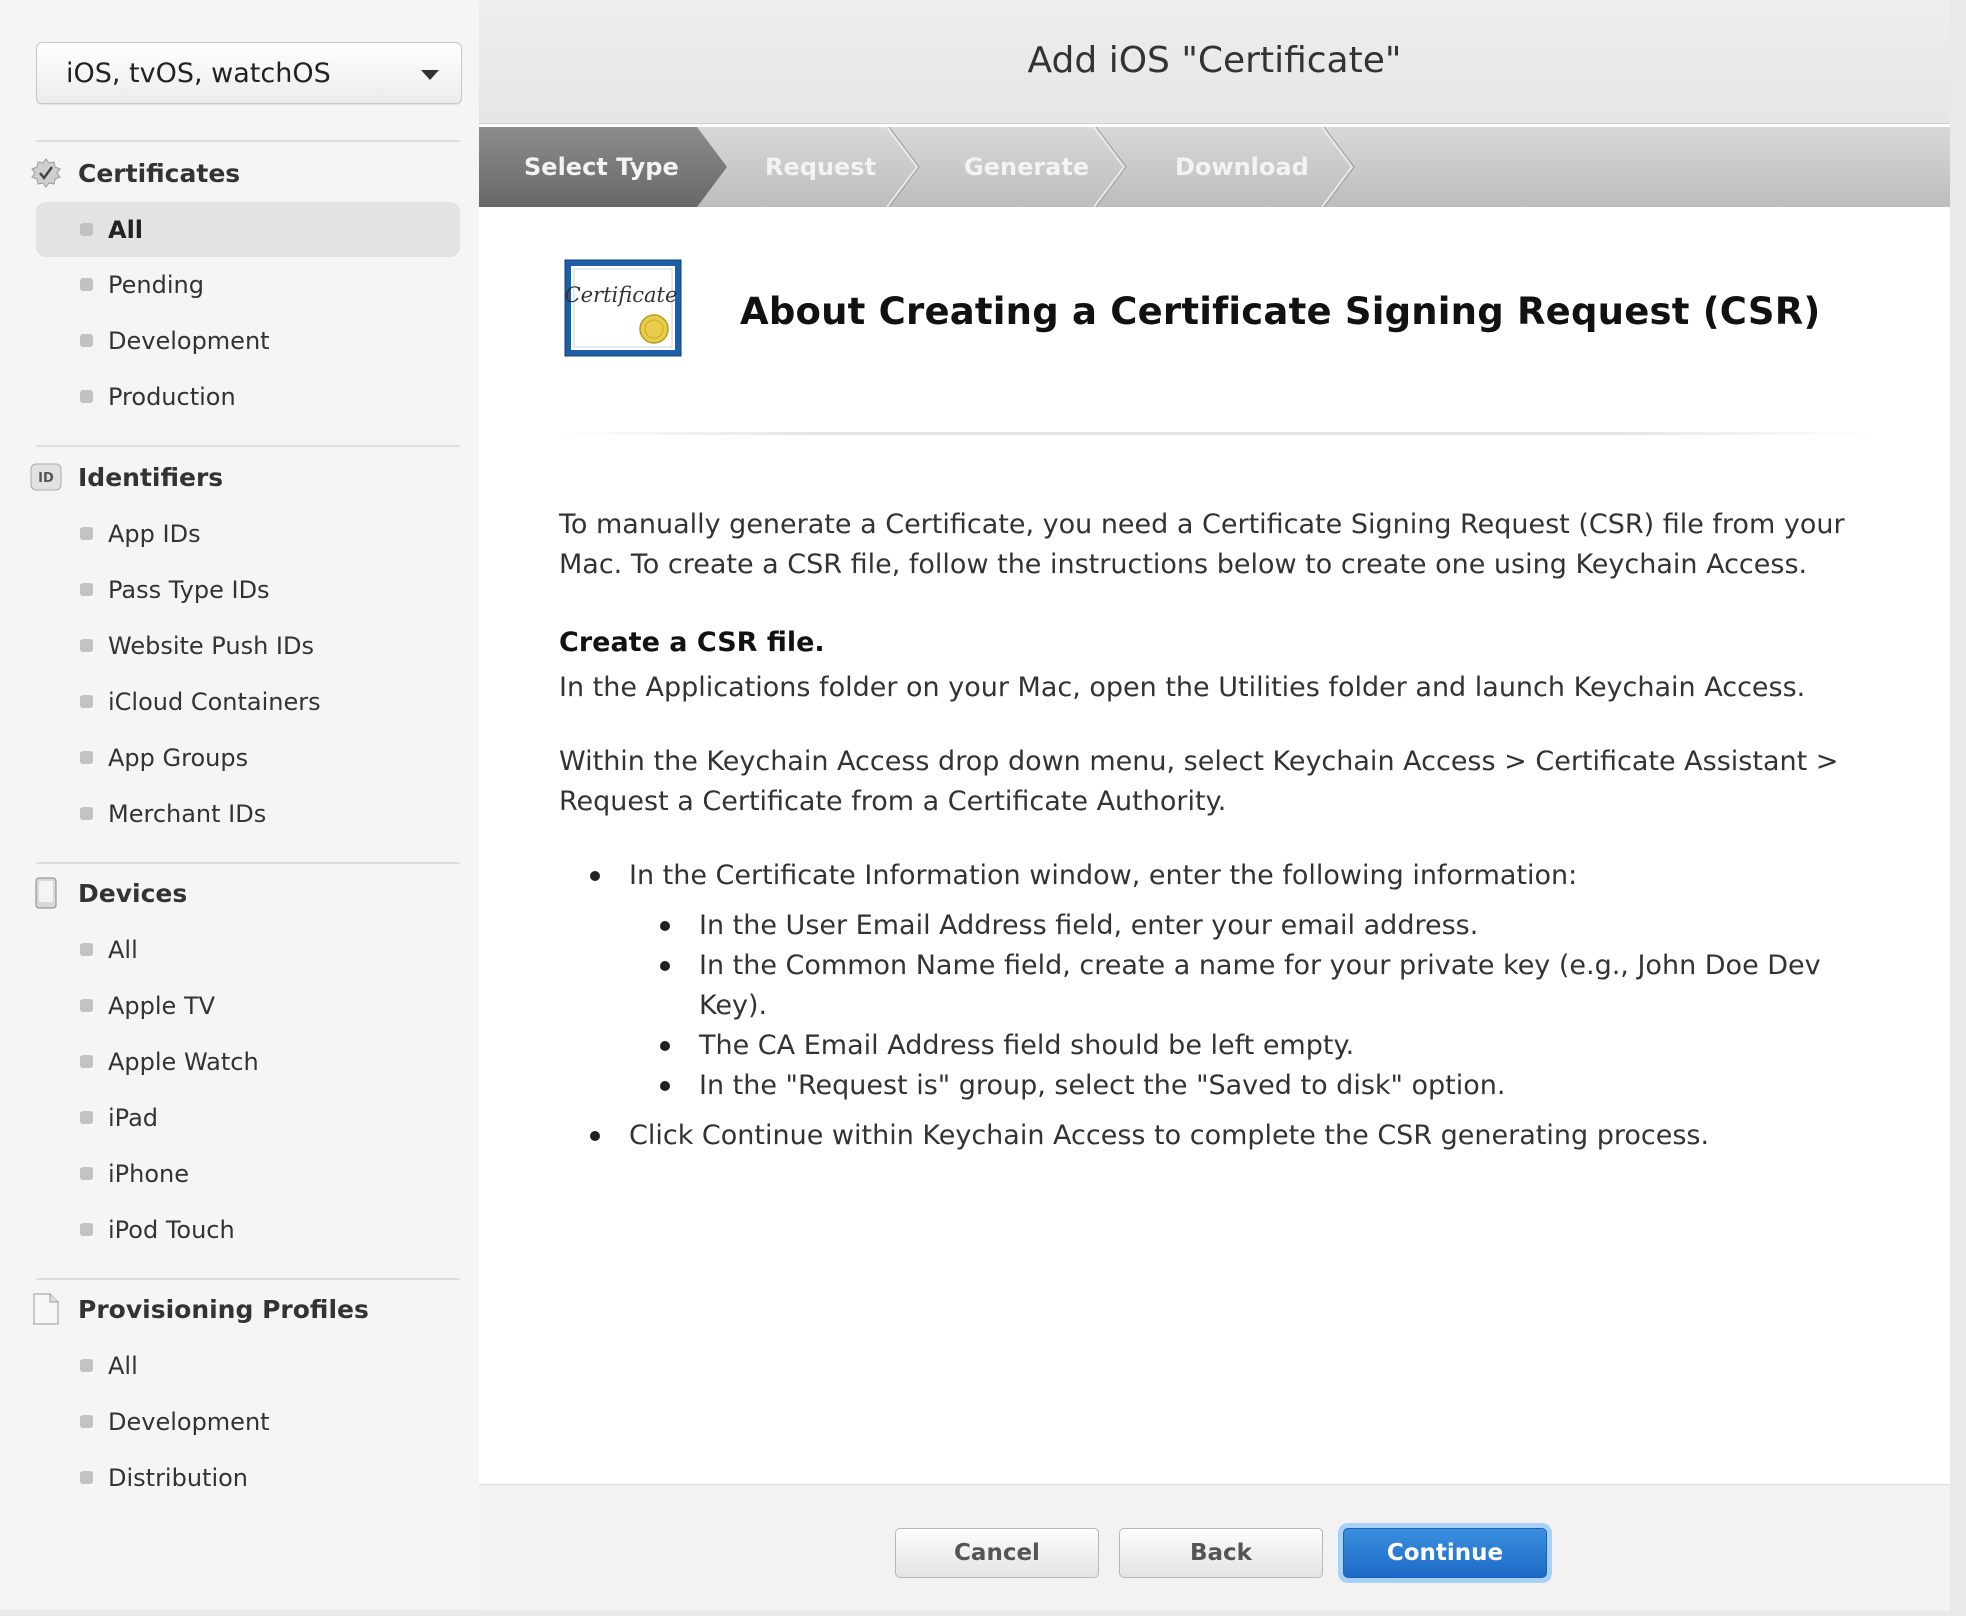  I want to click on caret-down-icon, so click(430, 75).